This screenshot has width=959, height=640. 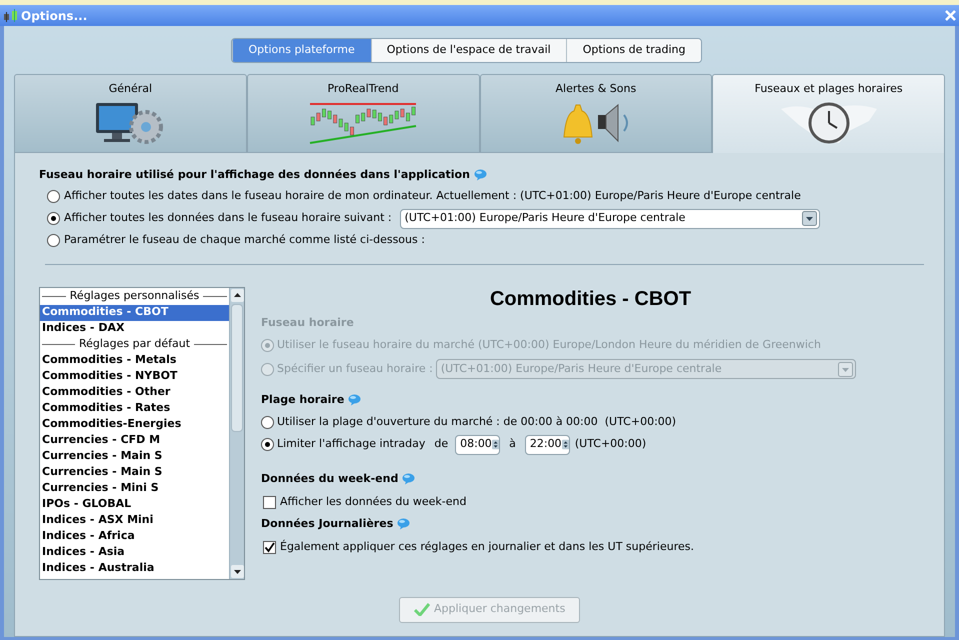 What do you see at coordinates (134, 552) in the screenshot?
I see `market-list-item: Indices - Asia` at bounding box center [134, 552].